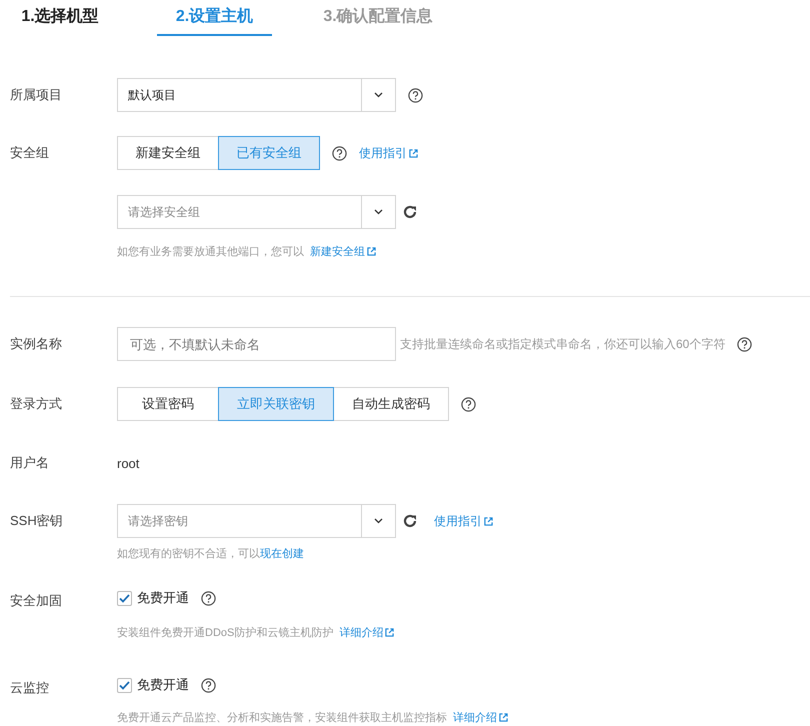 The height and width of the screenshot is (726, 810). I want to click on hint-text: 安装组件免费开通DDoS防护和云镜主机防护, so click(225, 633).